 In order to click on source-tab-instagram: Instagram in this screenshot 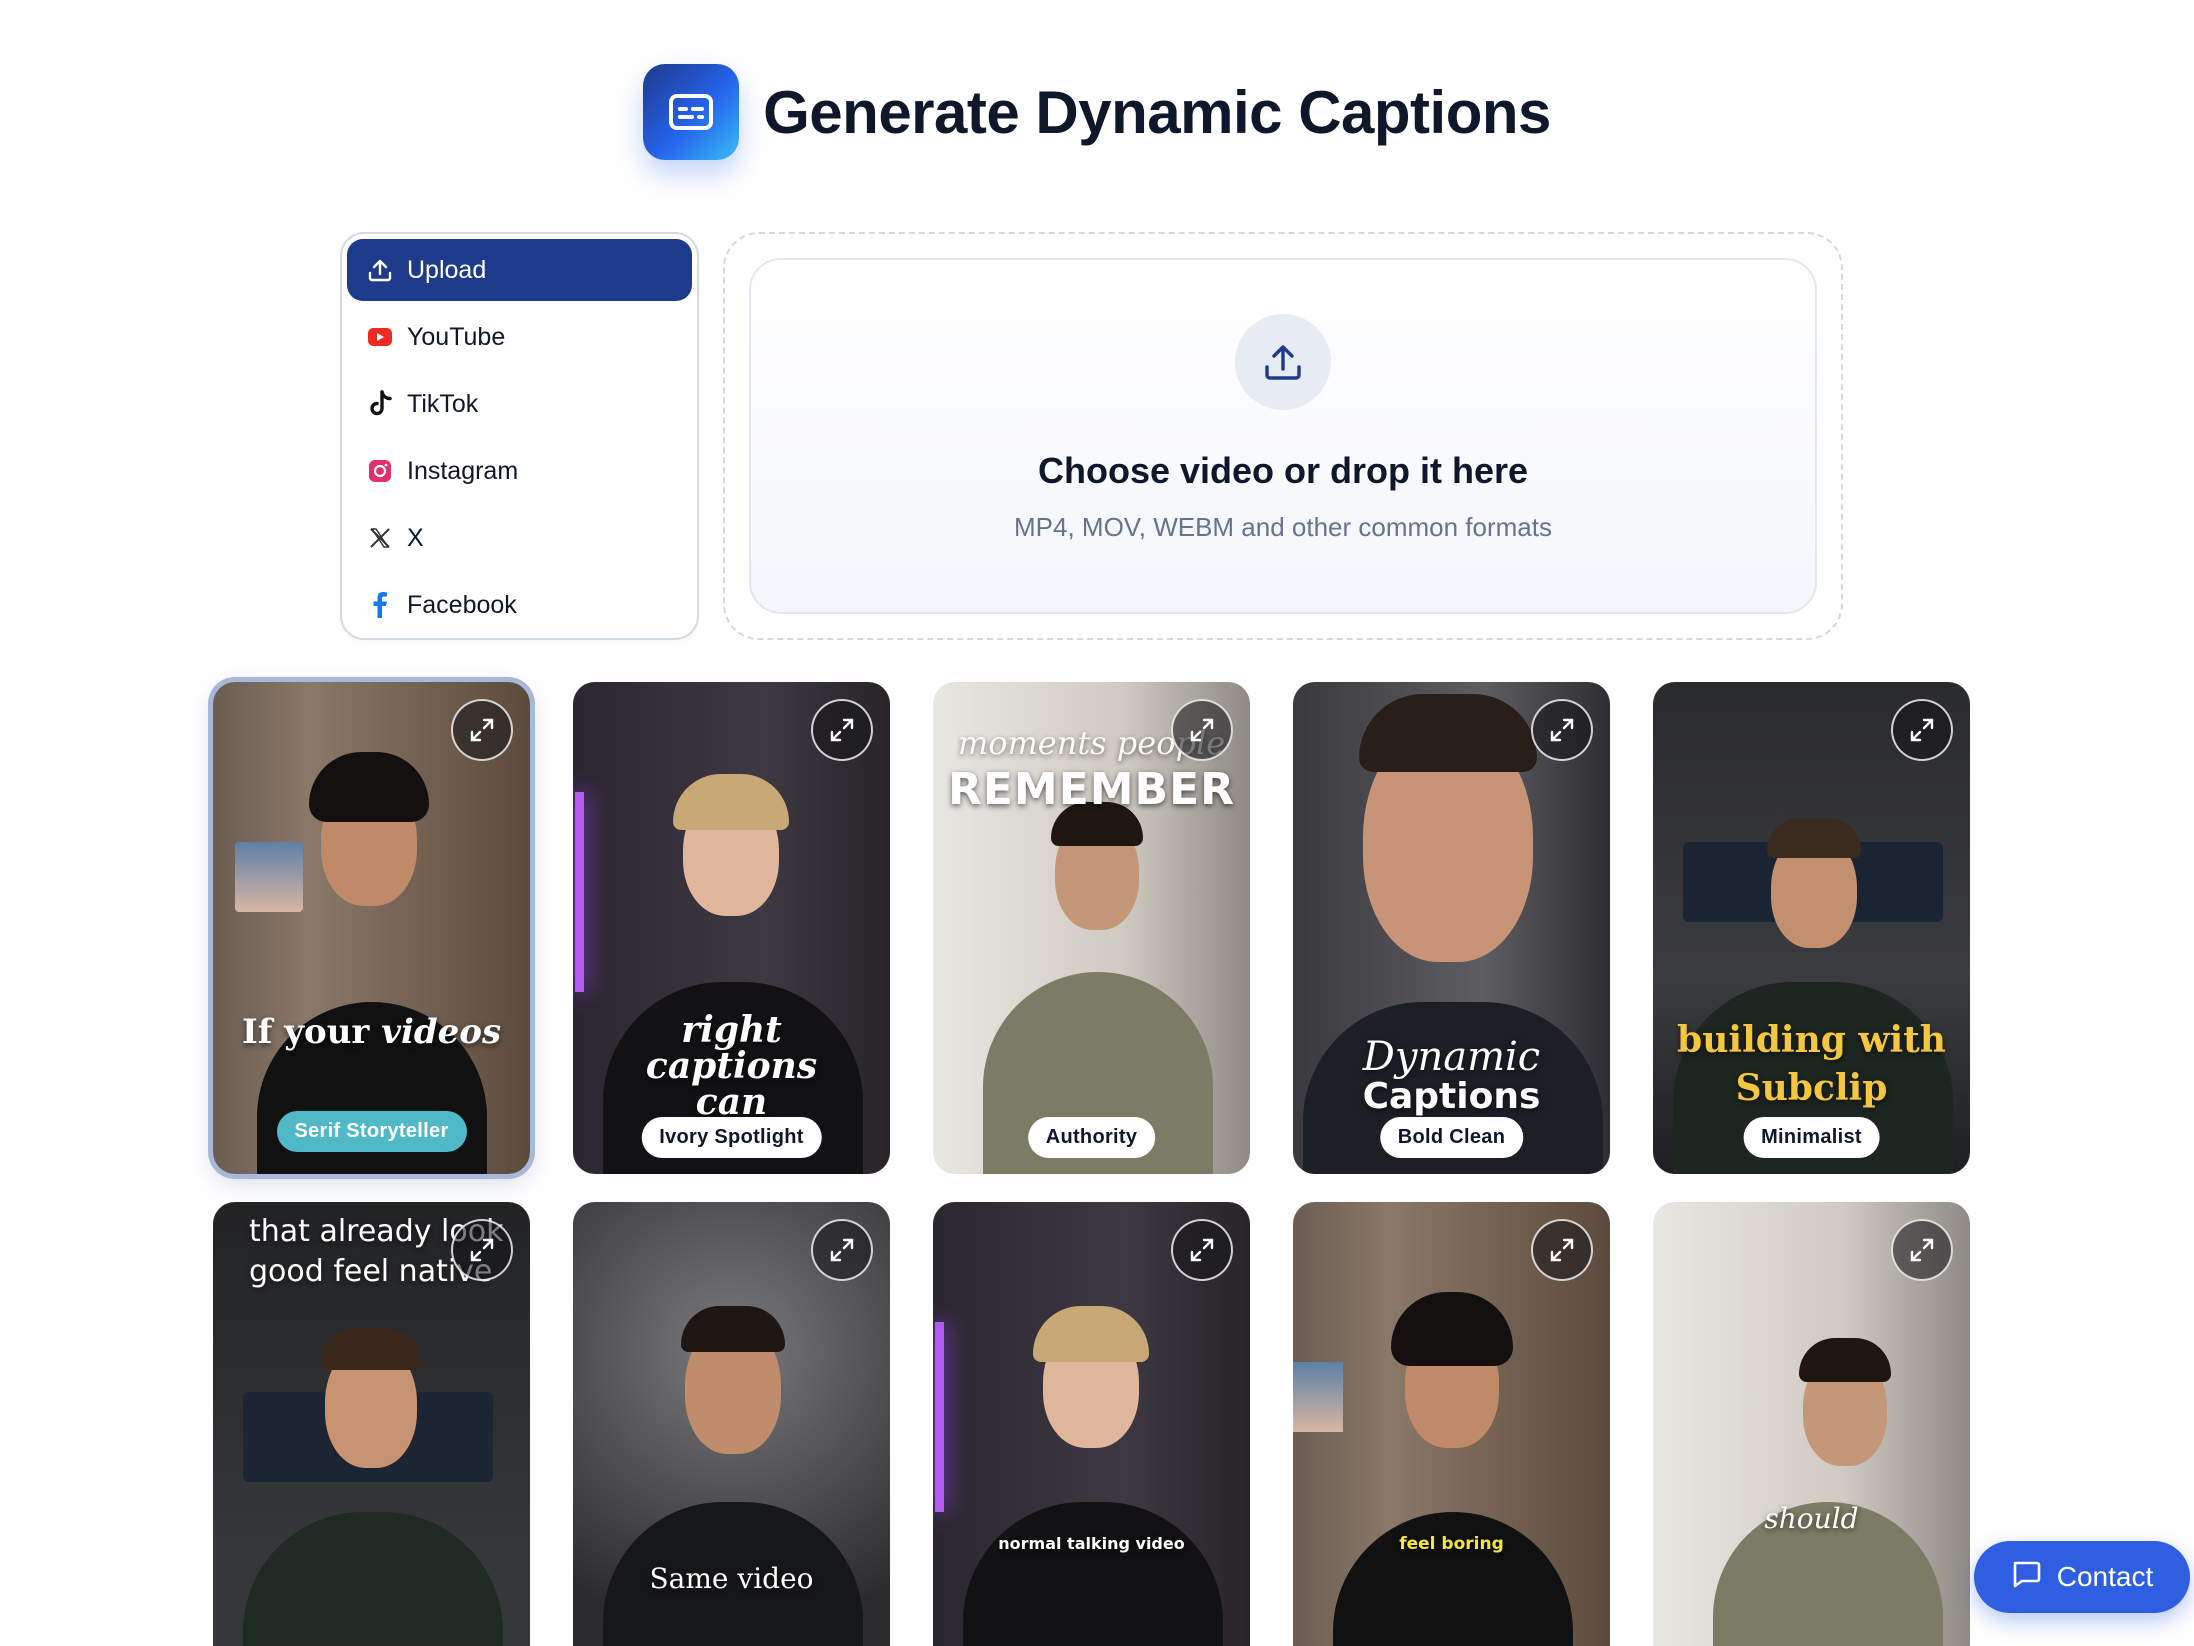, I will do `click(519, 471)`.